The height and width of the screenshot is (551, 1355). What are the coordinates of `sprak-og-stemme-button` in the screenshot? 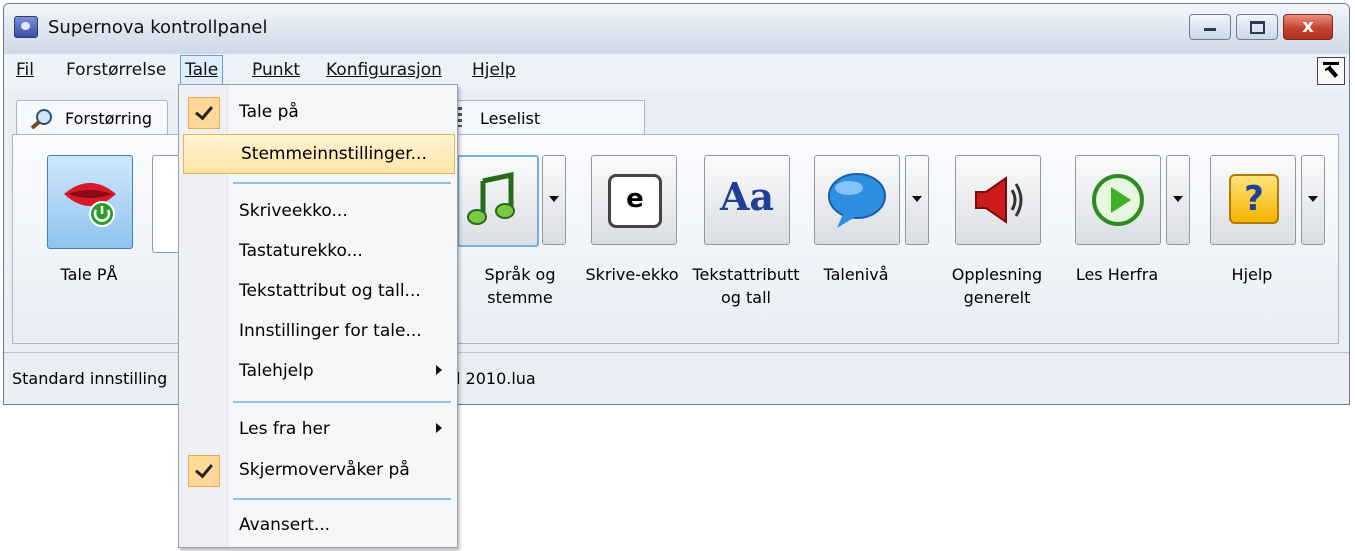 It's located at (498, 201).